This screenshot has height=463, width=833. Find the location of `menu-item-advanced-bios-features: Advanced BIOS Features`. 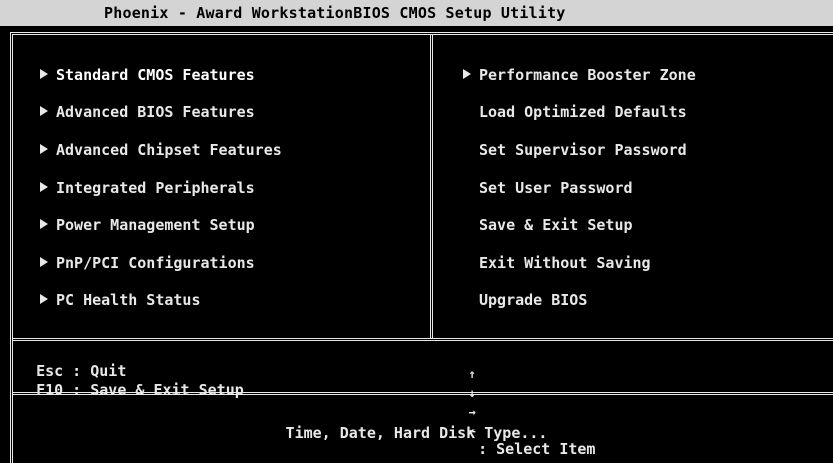

menu-item-advanced-bios-features: Advanced BIOS Features is located at coordinates (147, 112).